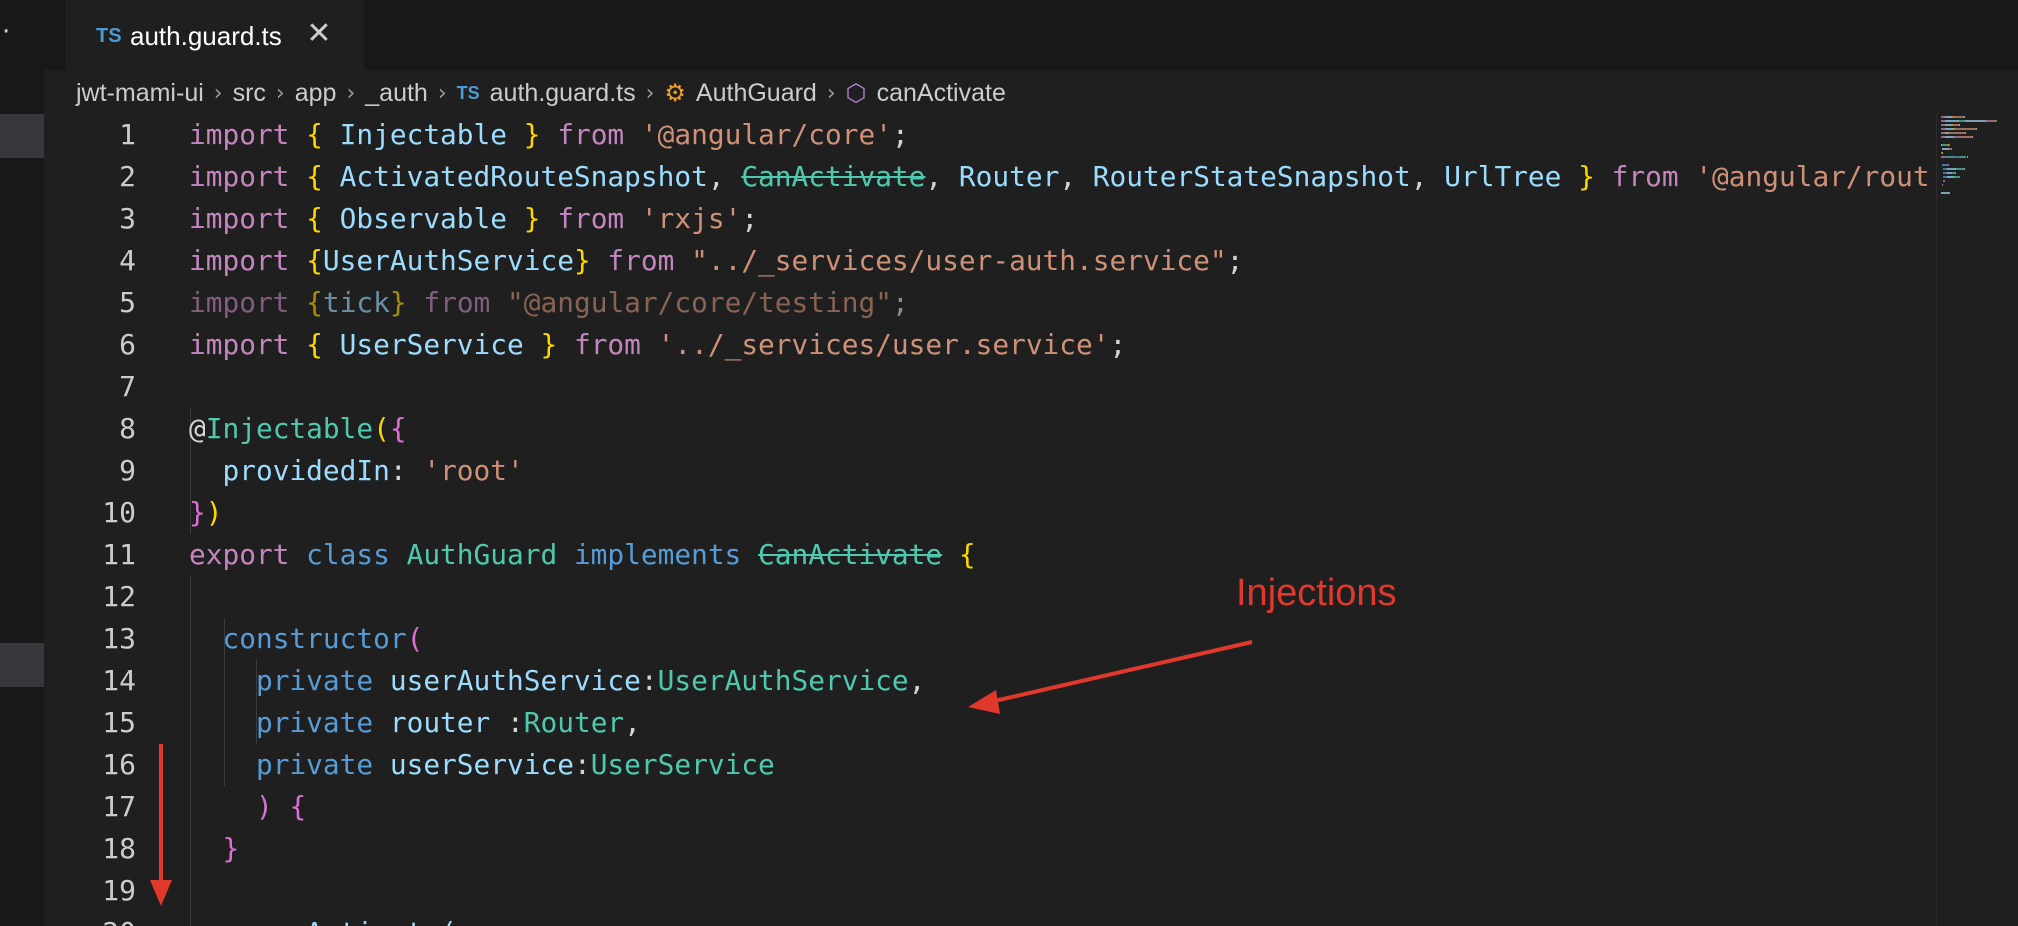 This screenshot has width=2018, height=926. Describe the element at coordinates (90, 919) in the screenshot. I see `line-number: 20` at that location.